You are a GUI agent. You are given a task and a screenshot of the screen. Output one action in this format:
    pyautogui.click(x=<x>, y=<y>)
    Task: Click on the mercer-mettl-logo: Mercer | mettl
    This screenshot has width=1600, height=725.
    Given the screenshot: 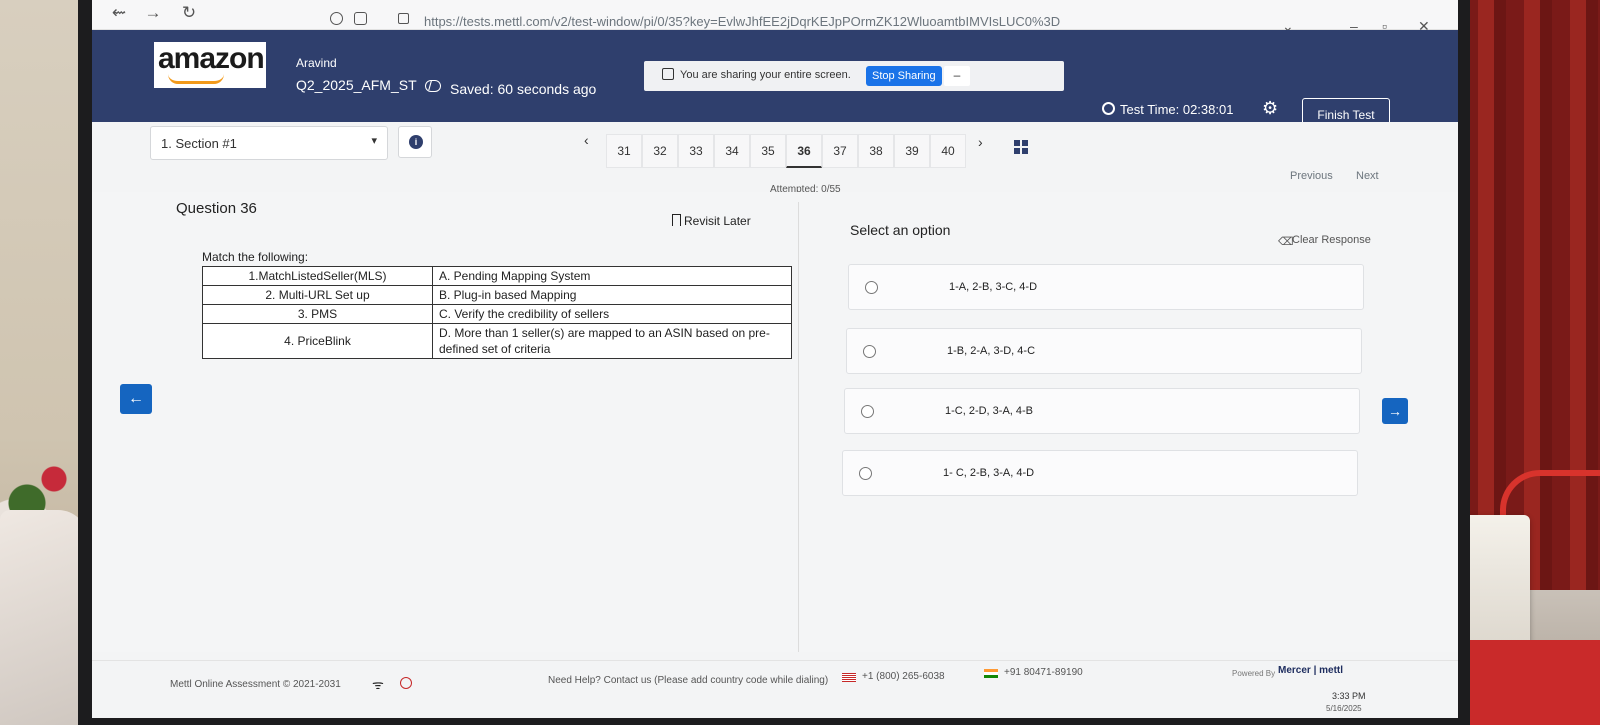 What is the action you would take?
    pyautogui.click(x=1311, y=670)
    